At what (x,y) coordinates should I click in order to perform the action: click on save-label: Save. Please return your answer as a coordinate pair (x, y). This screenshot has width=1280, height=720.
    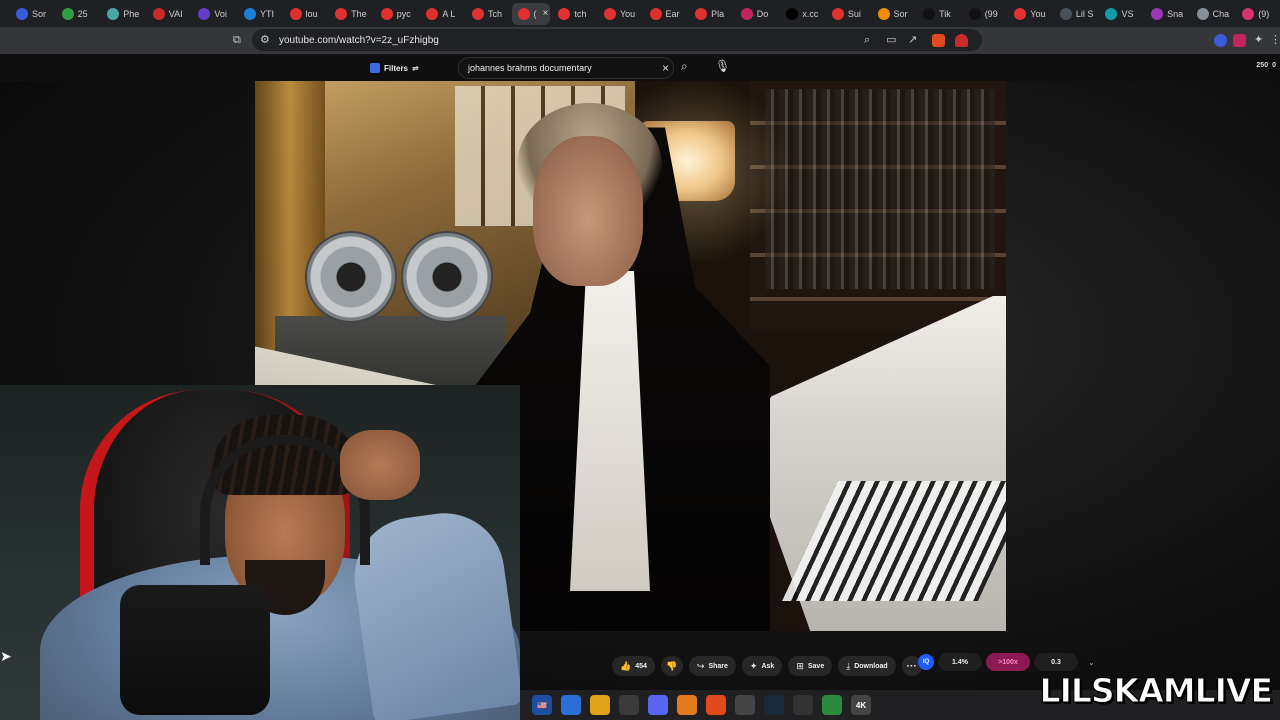
    Looking at the image, I should click on (816, 666).